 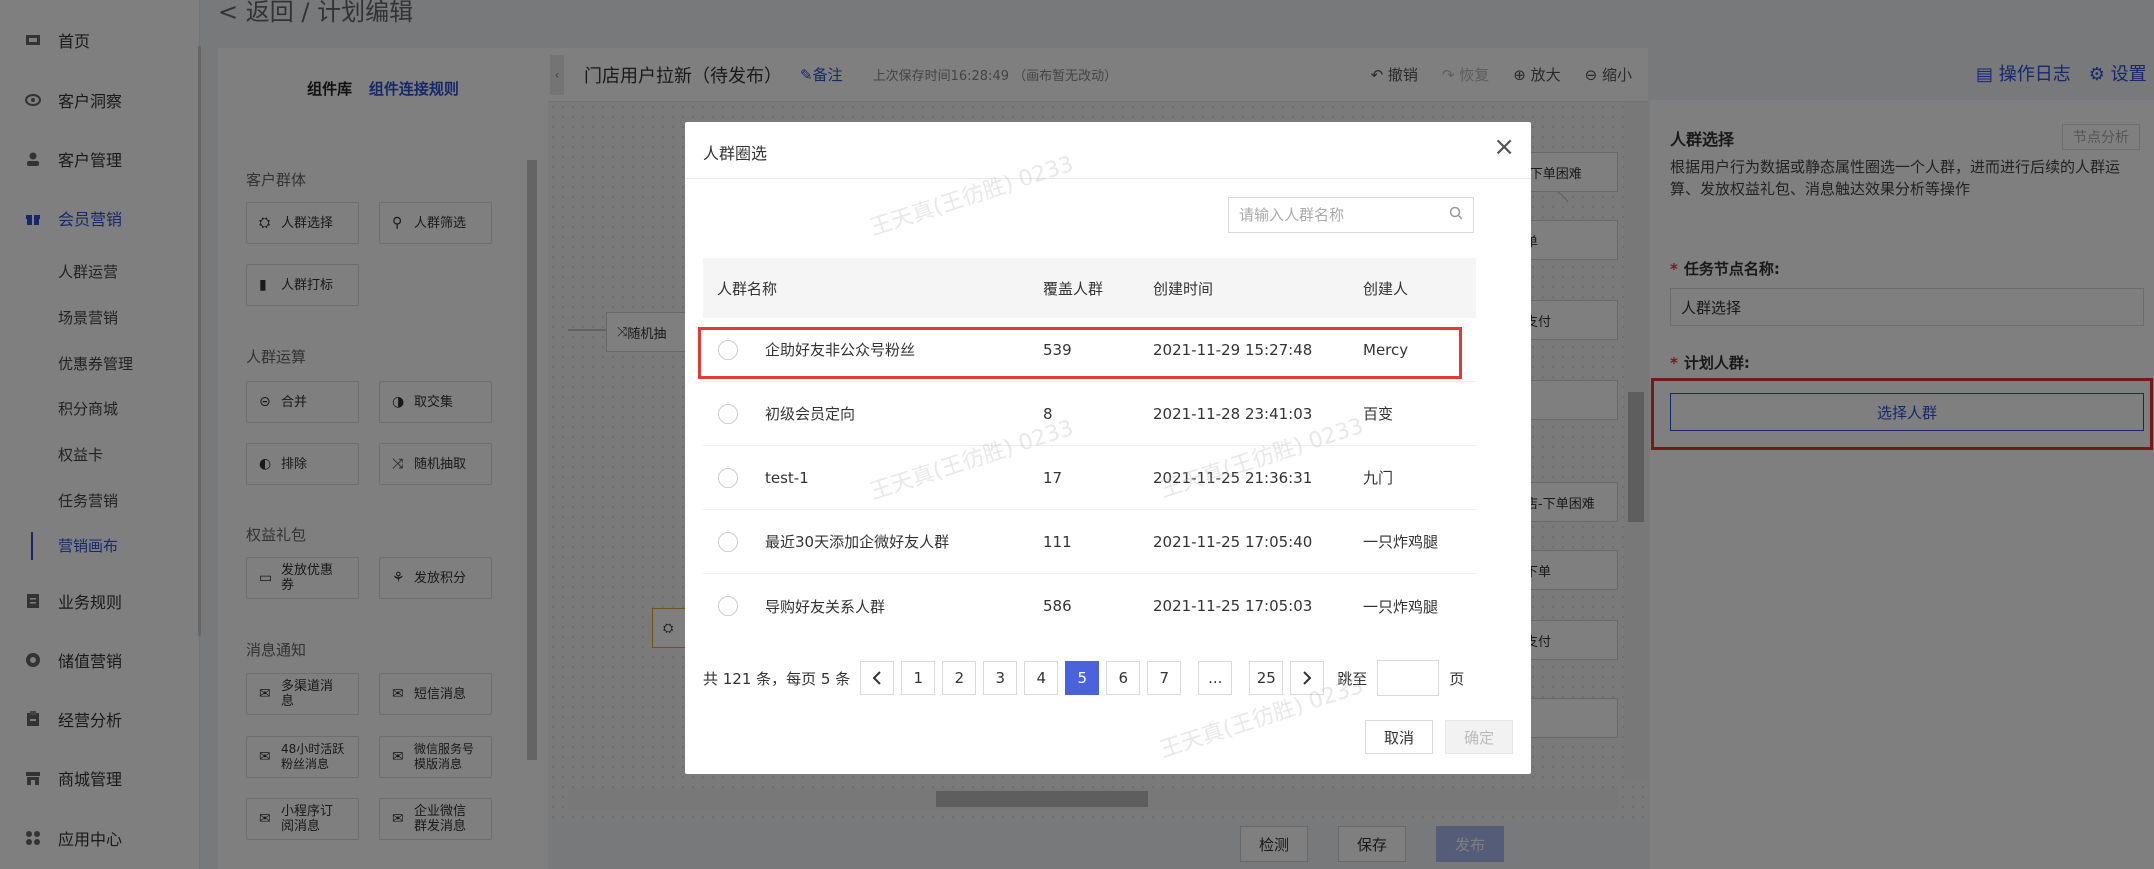 I want to click on chevron-right-icon, so click(x=1307, y=678).